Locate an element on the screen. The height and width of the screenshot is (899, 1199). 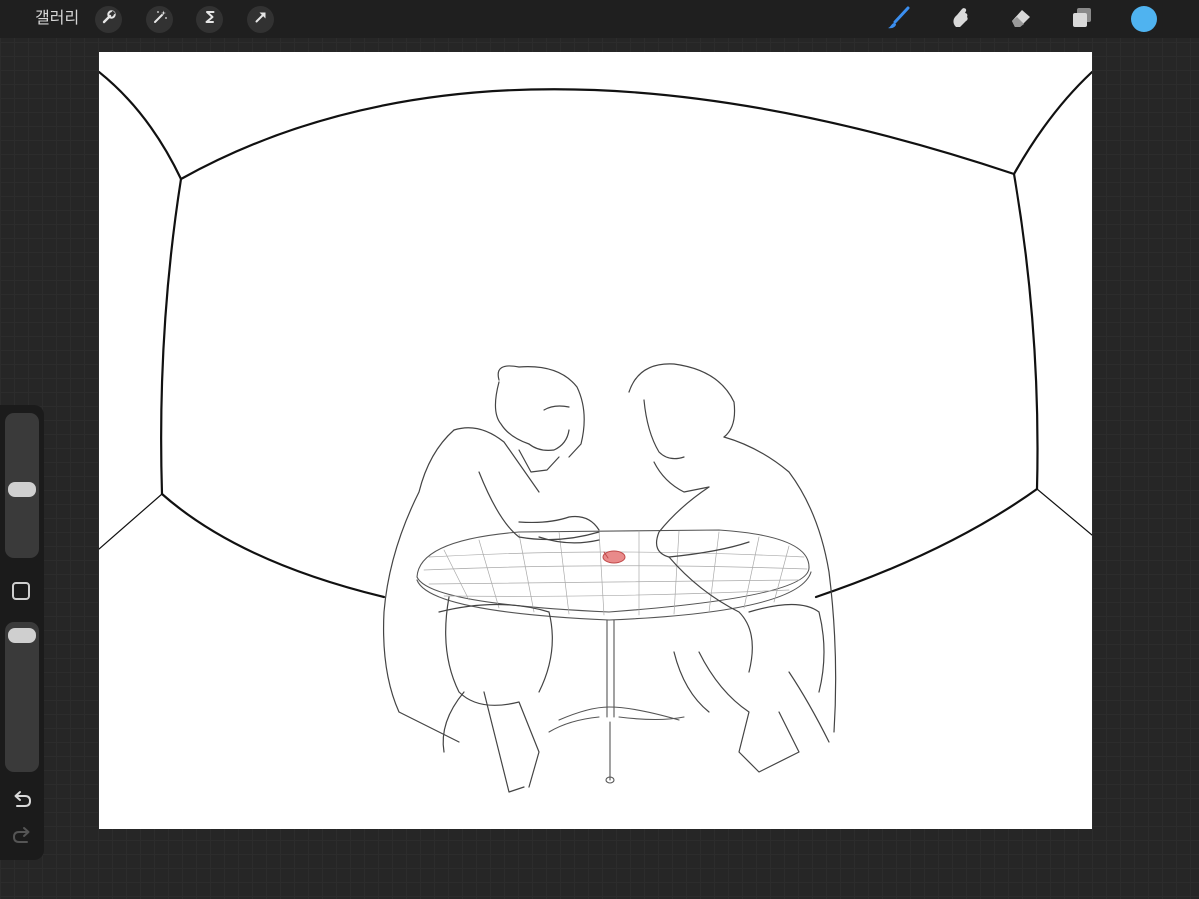
undo-icon is located at coordinates (22, 801).